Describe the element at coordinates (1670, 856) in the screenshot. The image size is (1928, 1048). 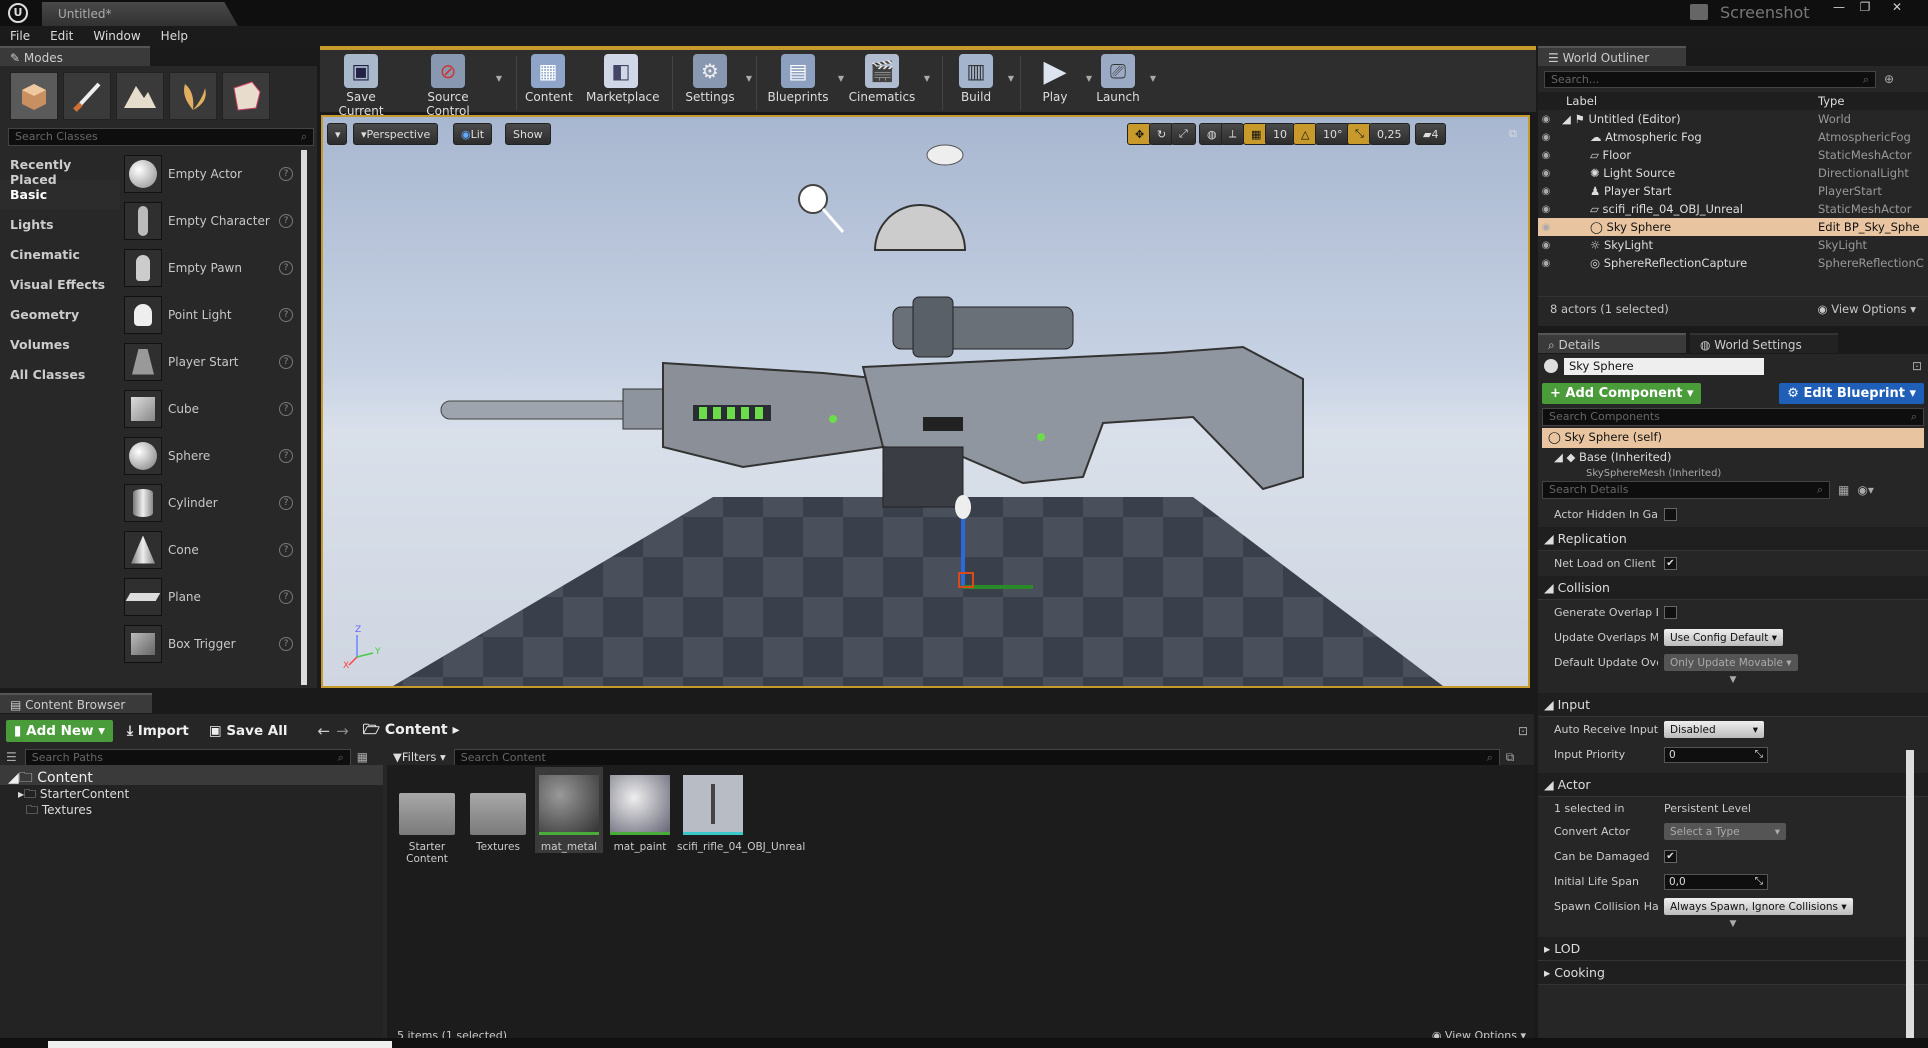
I see `can-be-damaged-checkbox: ✔` at that location.